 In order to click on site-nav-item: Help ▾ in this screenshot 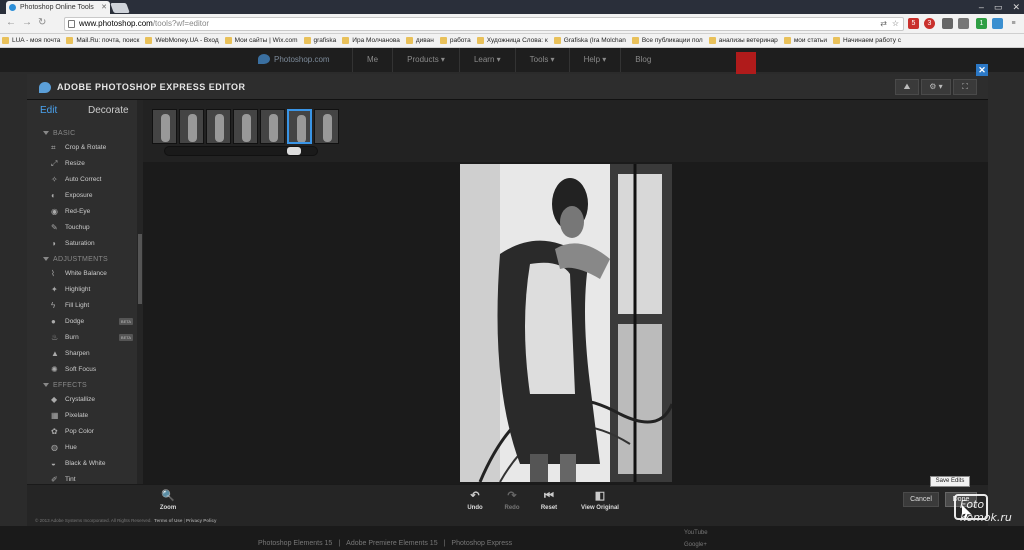, I will do `click(594, 60)`.